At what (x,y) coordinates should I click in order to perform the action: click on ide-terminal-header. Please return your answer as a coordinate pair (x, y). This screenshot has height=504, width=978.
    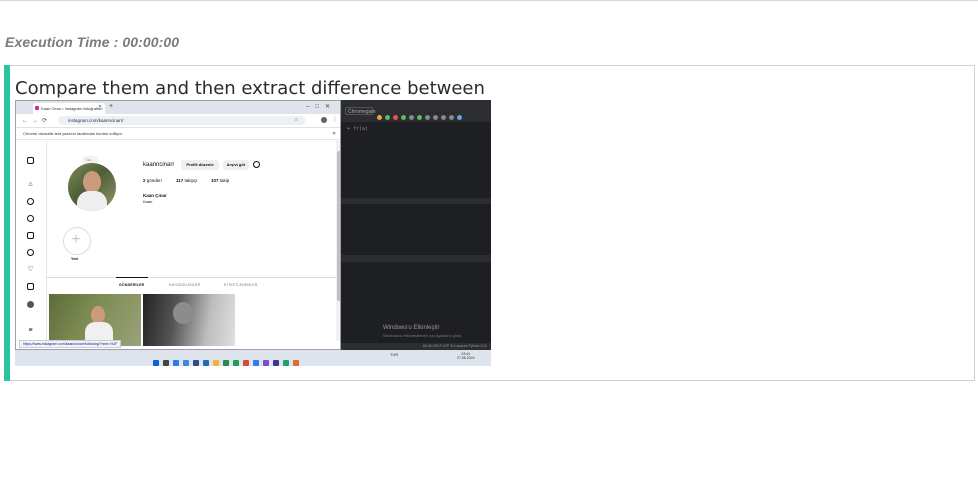
    Looking at the image, I should click on (416, 258).